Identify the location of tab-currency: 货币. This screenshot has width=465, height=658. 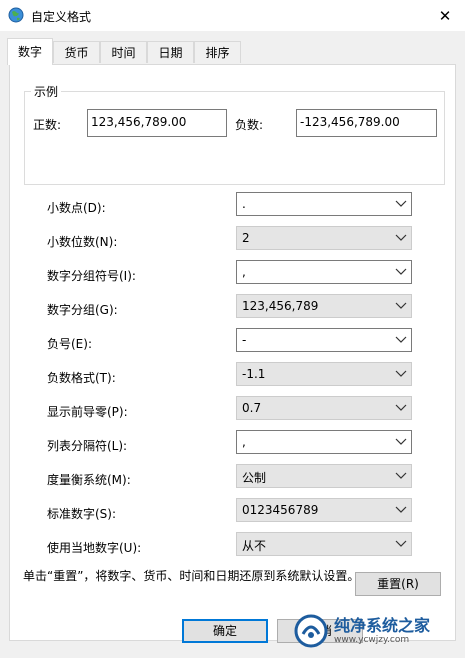
(76, 52).